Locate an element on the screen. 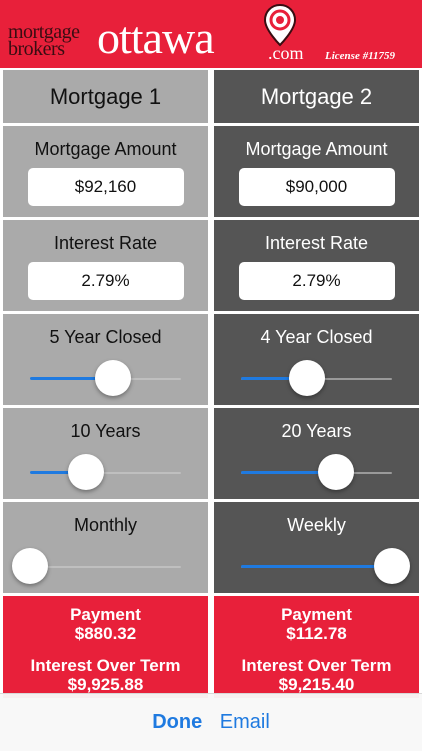 The width and height of the screenshot is (422, 751). mortgage-1-rate-label: Interest Rate is located at coordinates (105, 243).